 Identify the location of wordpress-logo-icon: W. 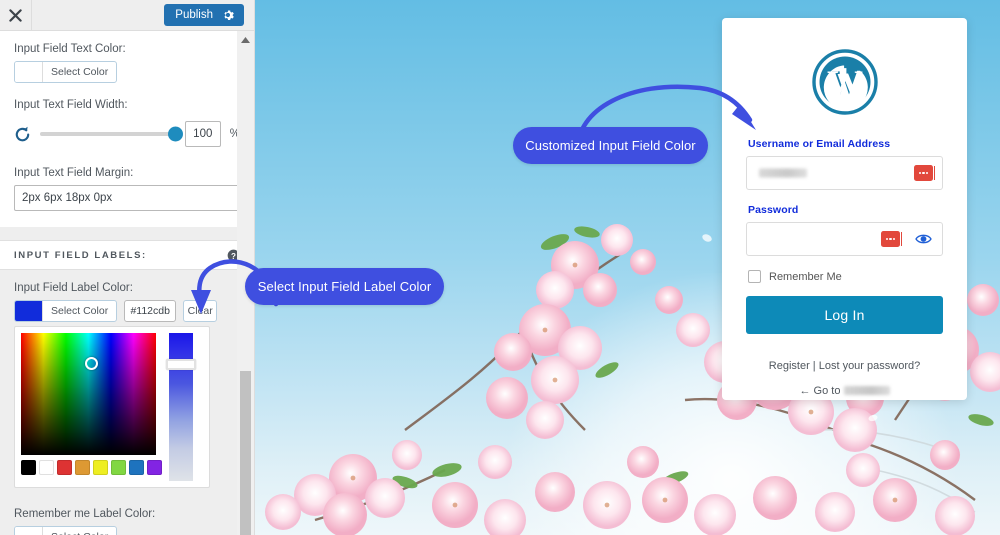
(844, 82).